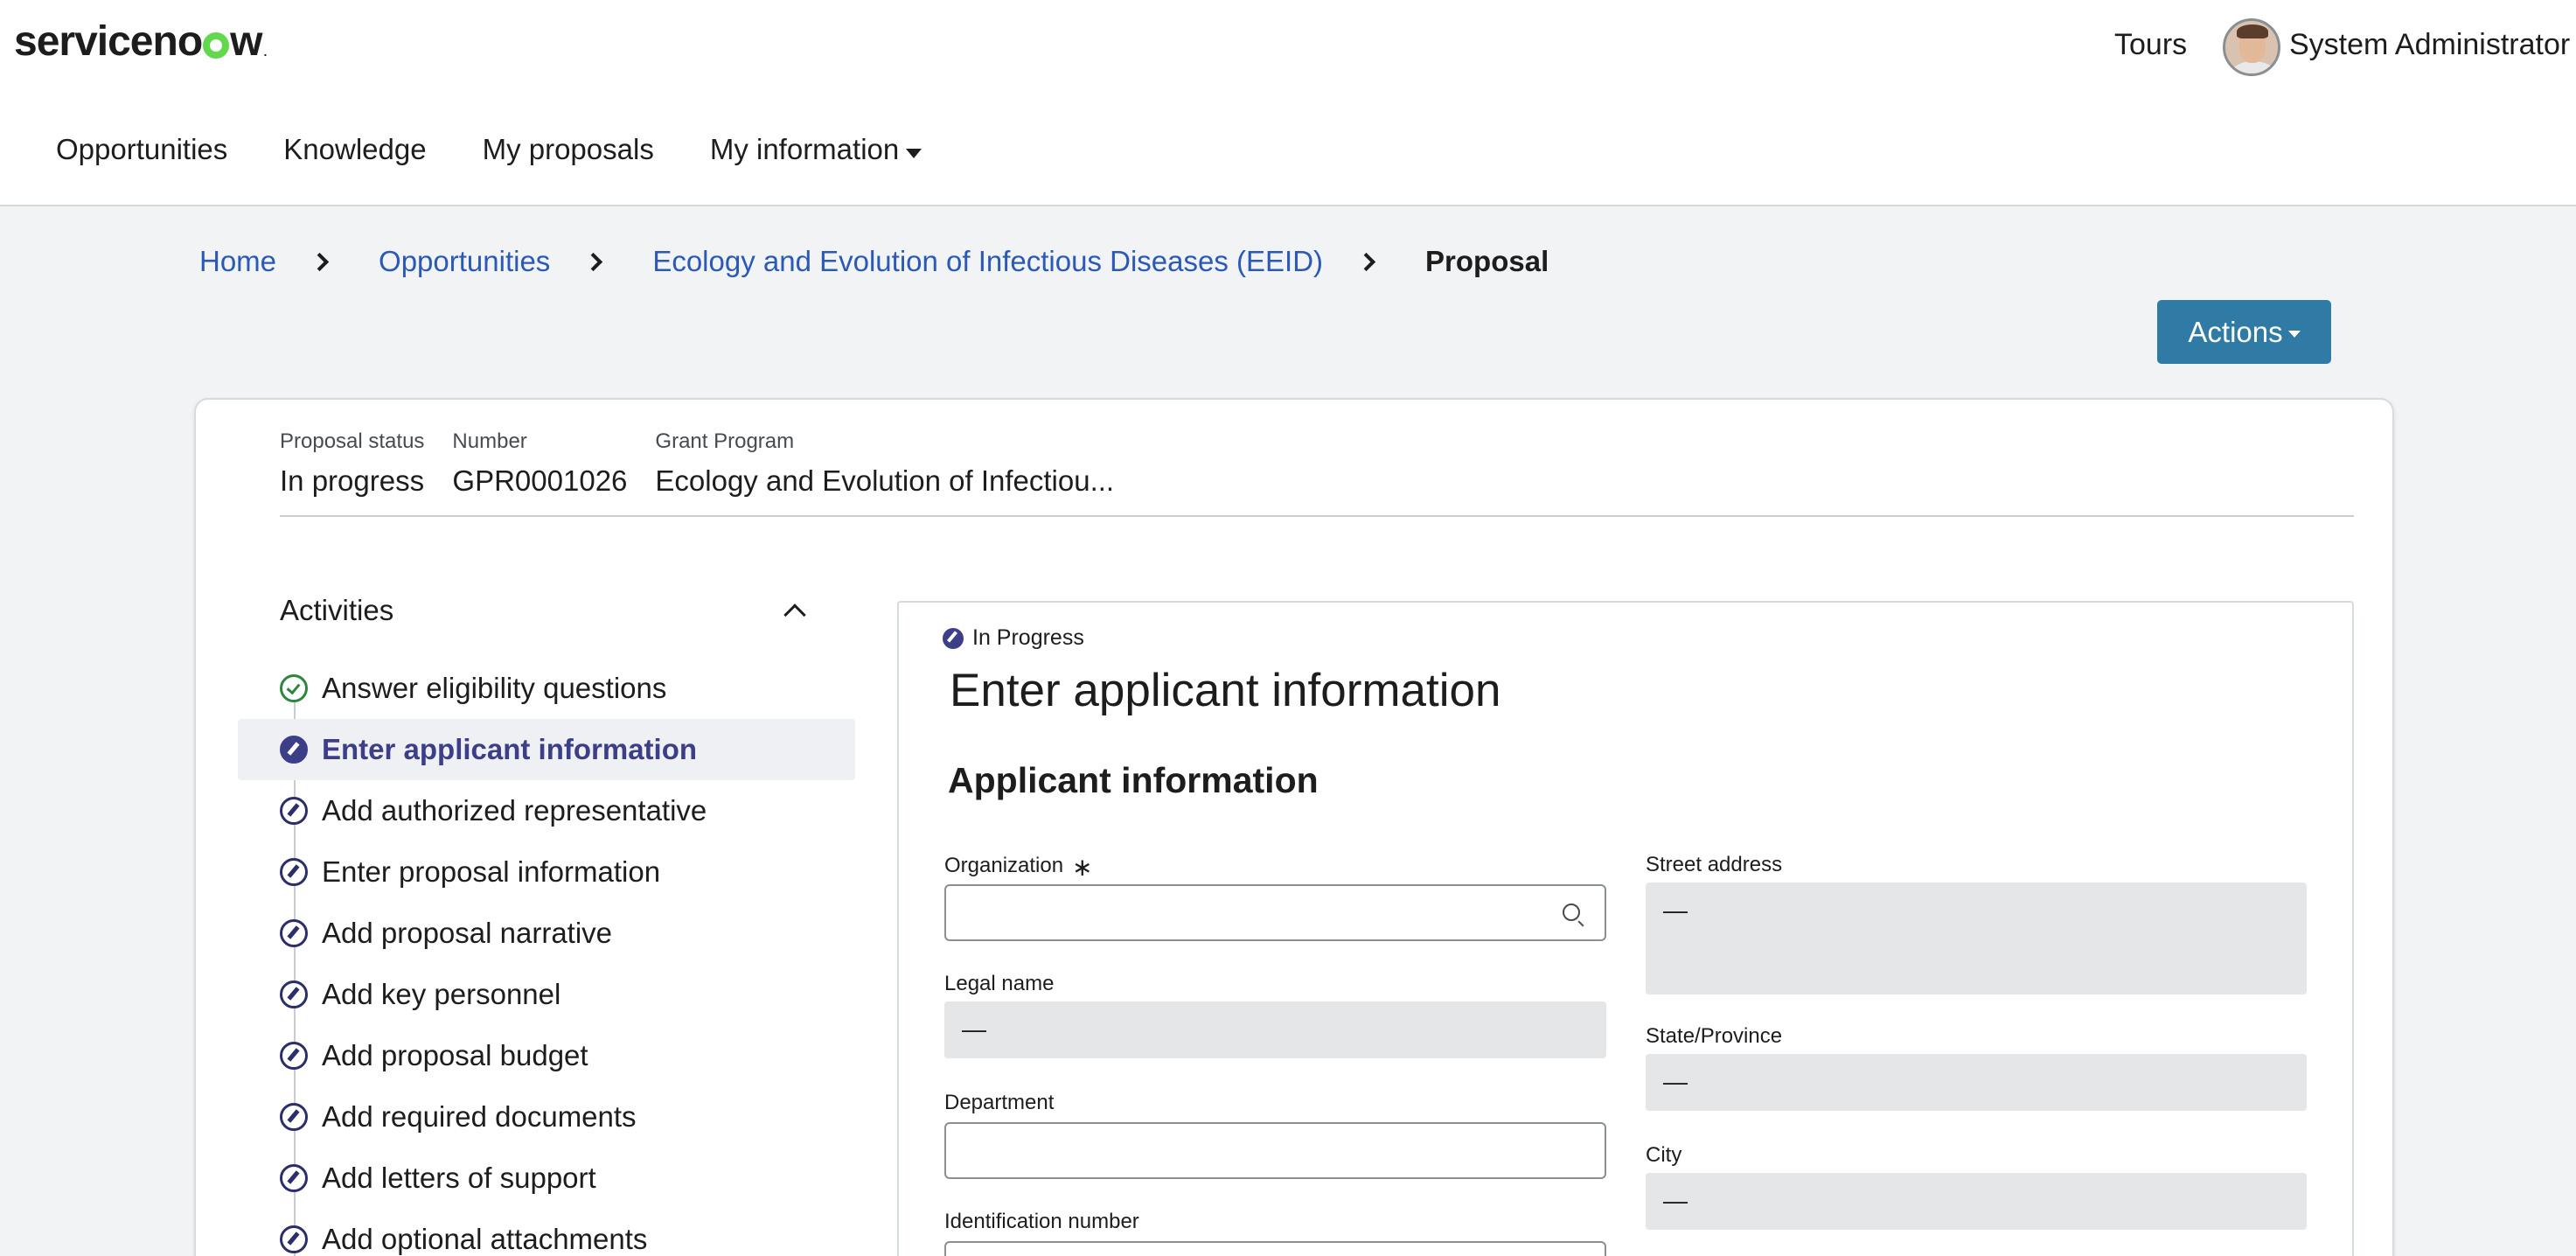  What do you see at coordinates (1013, 638) in the screenshot?
I see `form-status: In Progress` at bounding box center [1013, 638].